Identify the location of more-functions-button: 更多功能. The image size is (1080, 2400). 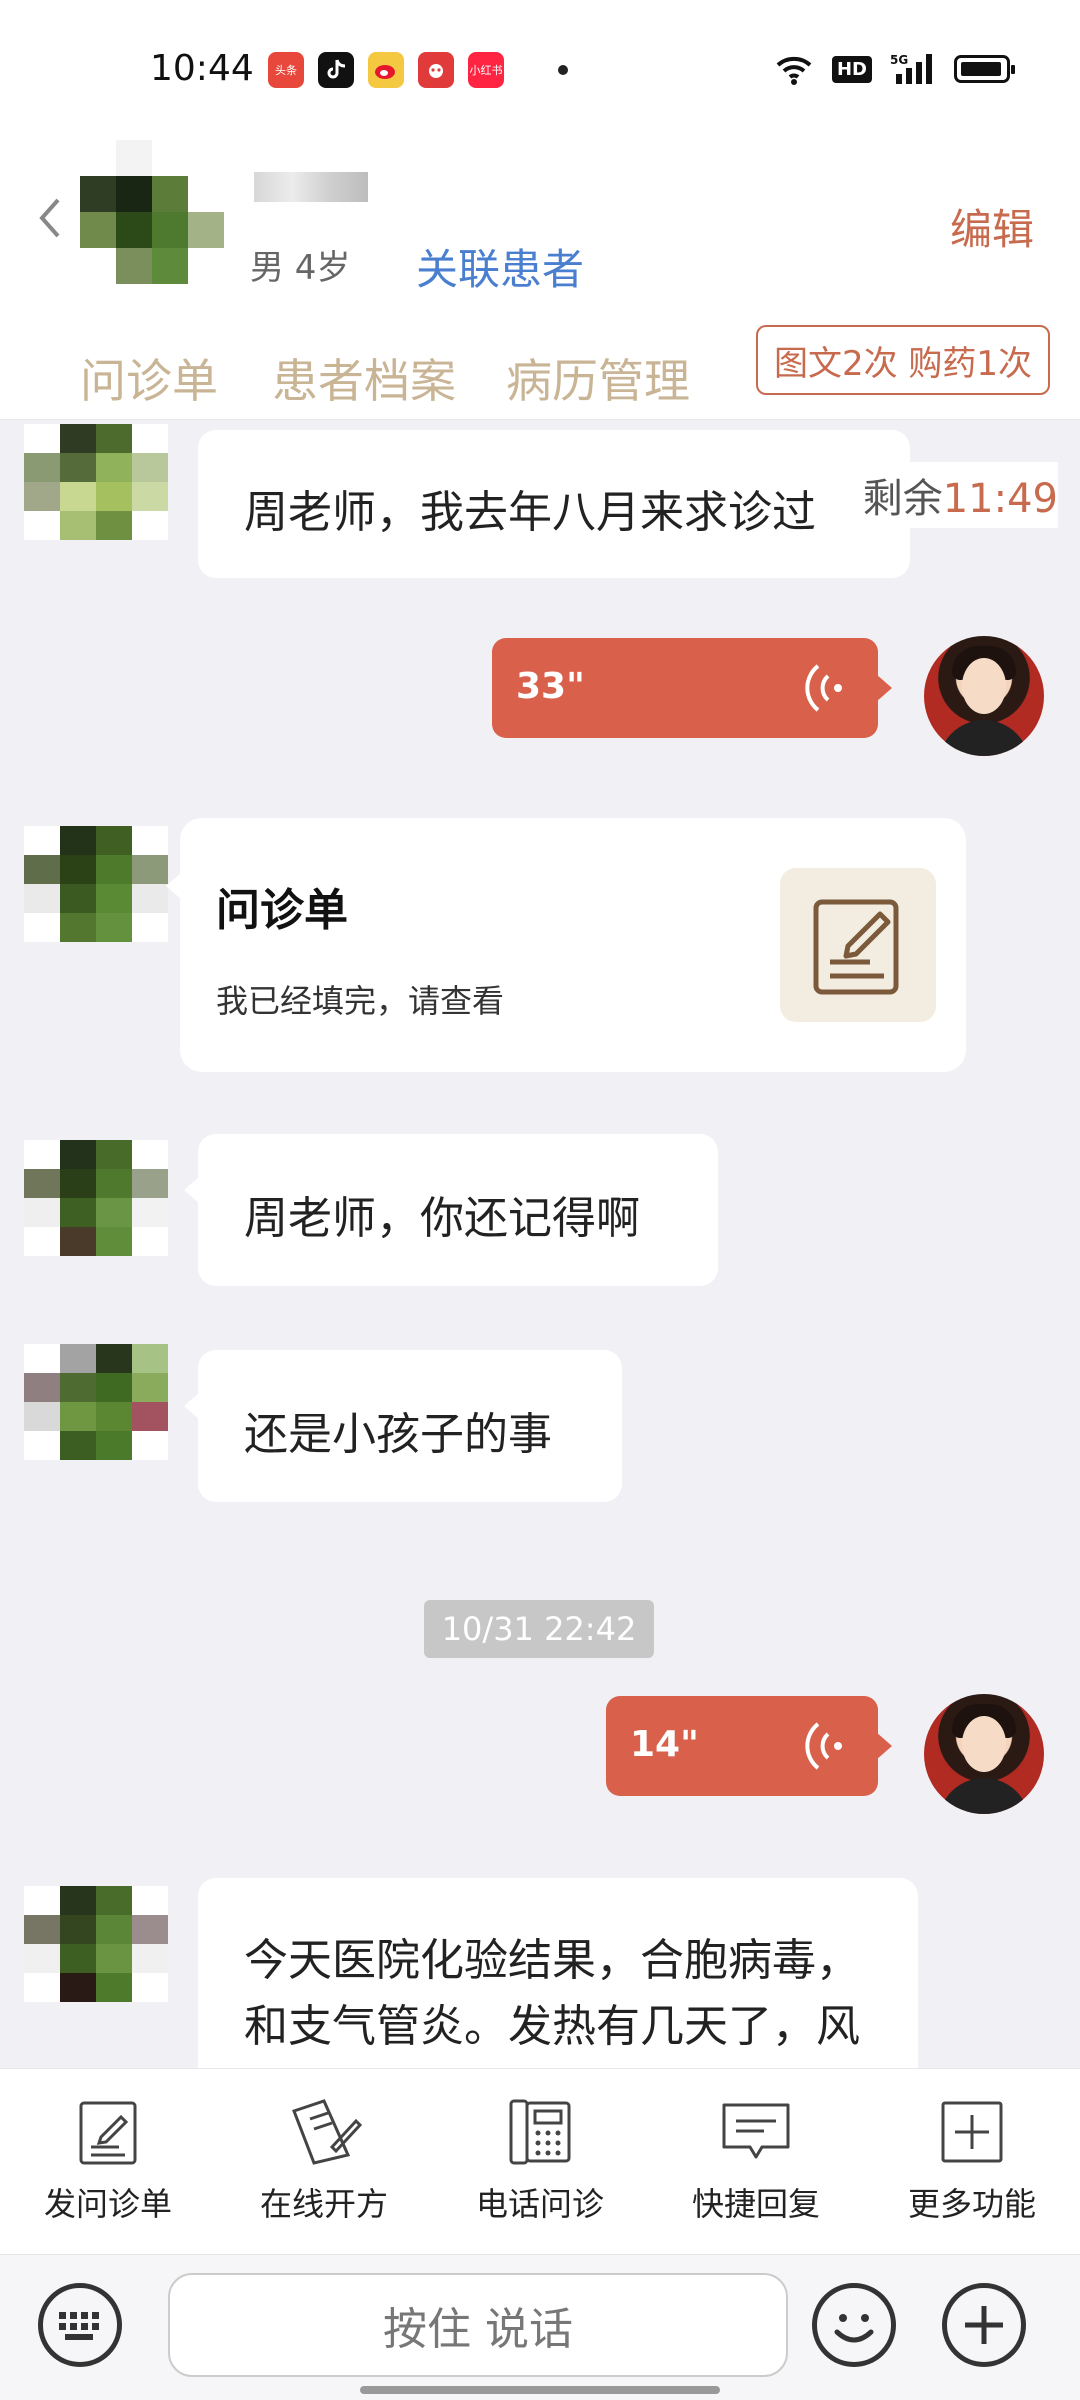
(972, 2161).